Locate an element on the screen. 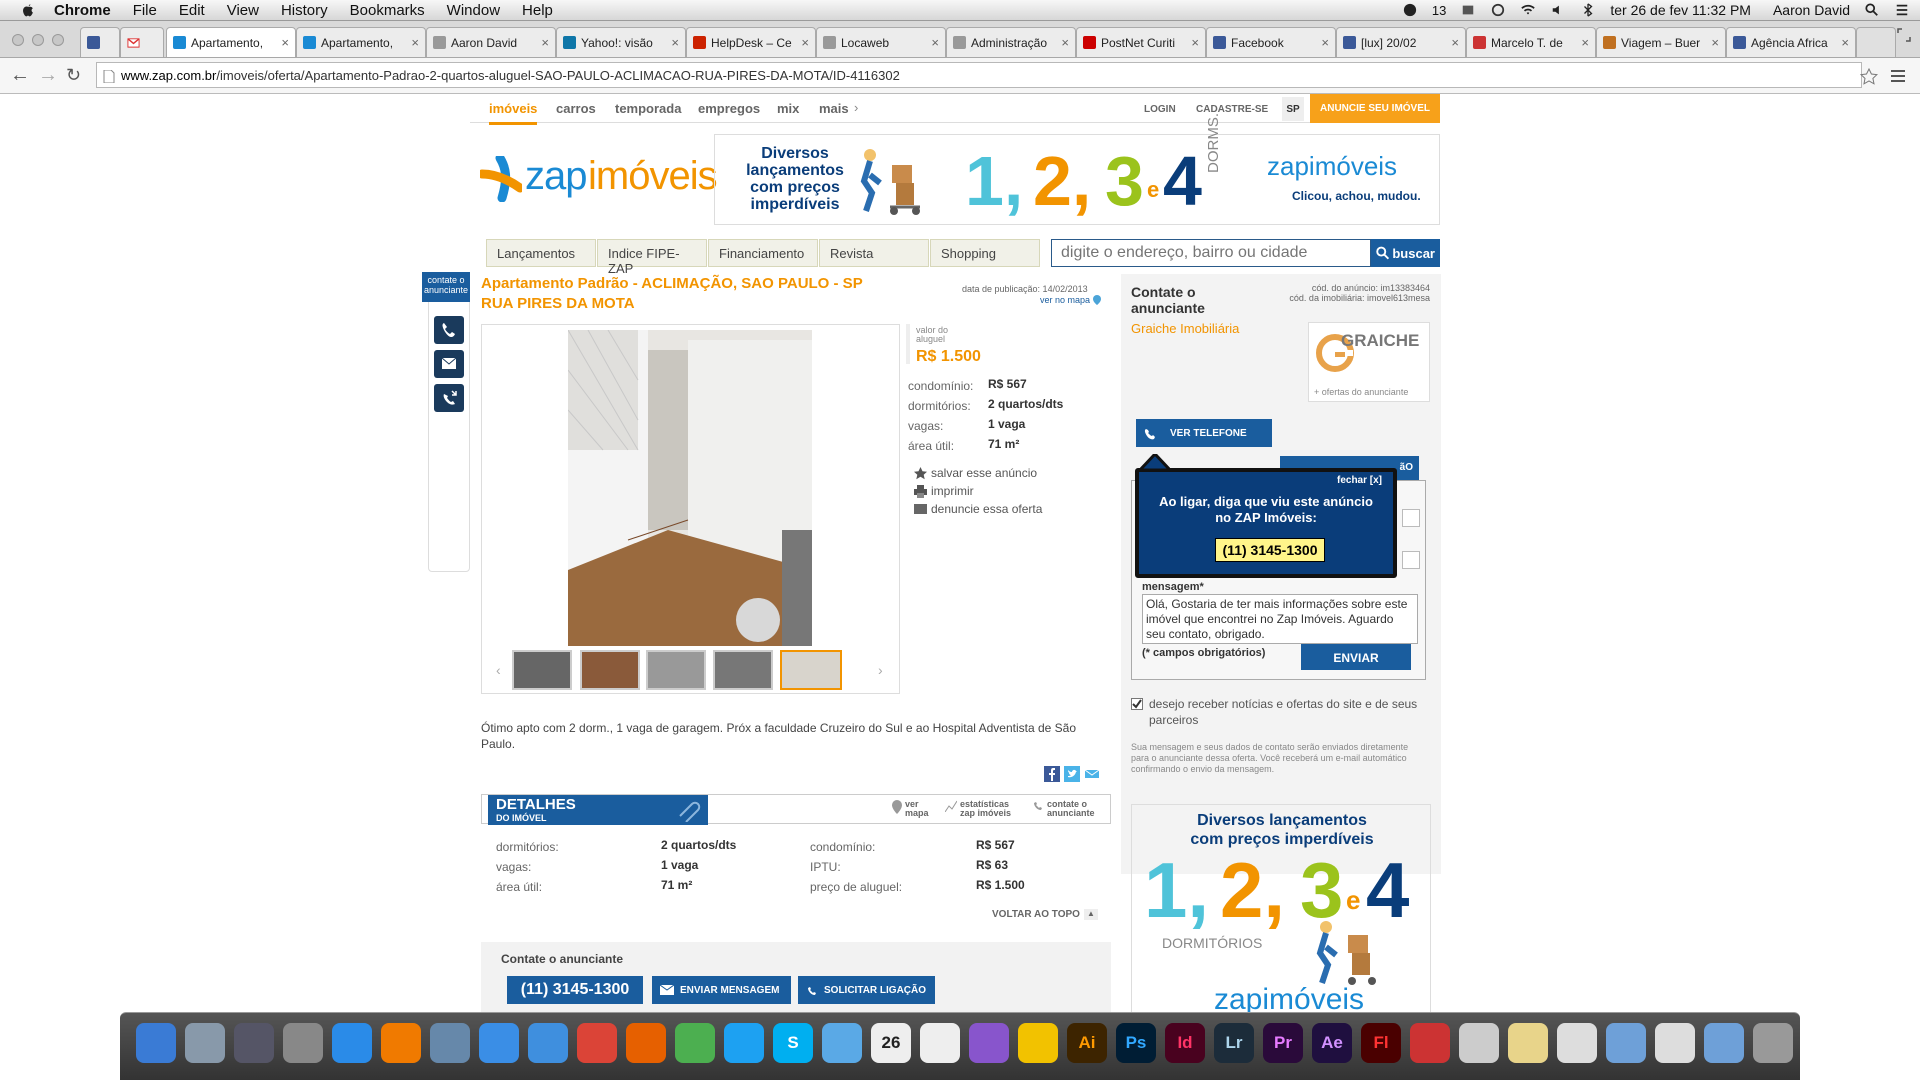 The image size is (1920, 1080). ver-telefone-button: VER TELEFONE is located at coordinates (1204, 433).